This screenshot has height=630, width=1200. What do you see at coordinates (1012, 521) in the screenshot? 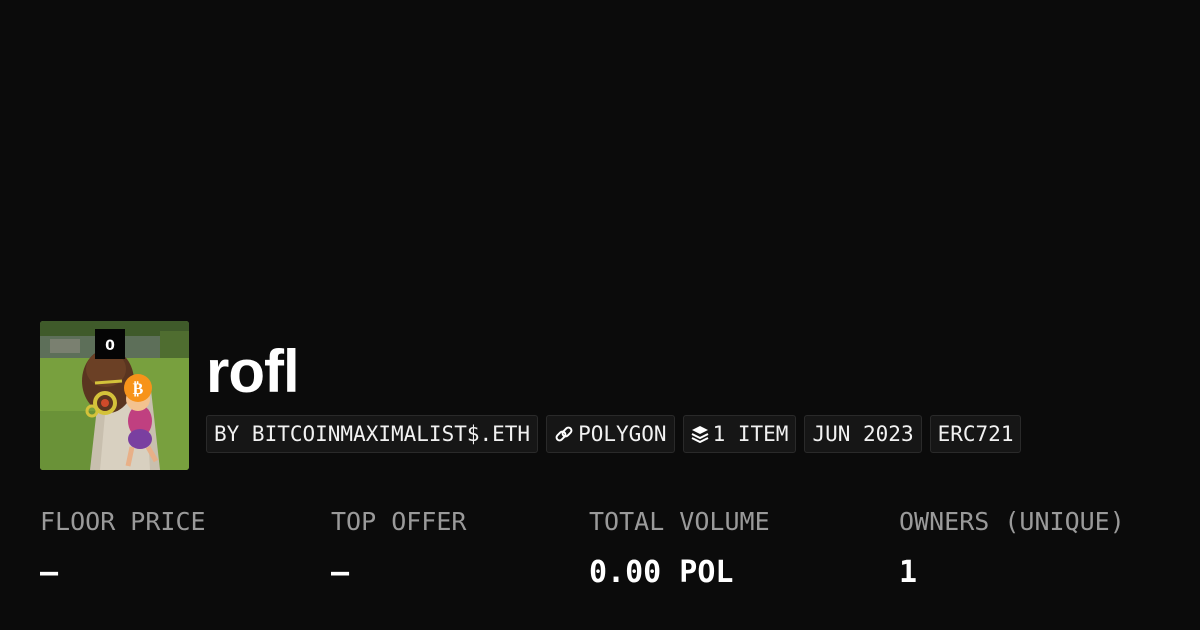
I see `stat-label: OWNERS (UNIQUE)` at bounding box center [1012, 521].